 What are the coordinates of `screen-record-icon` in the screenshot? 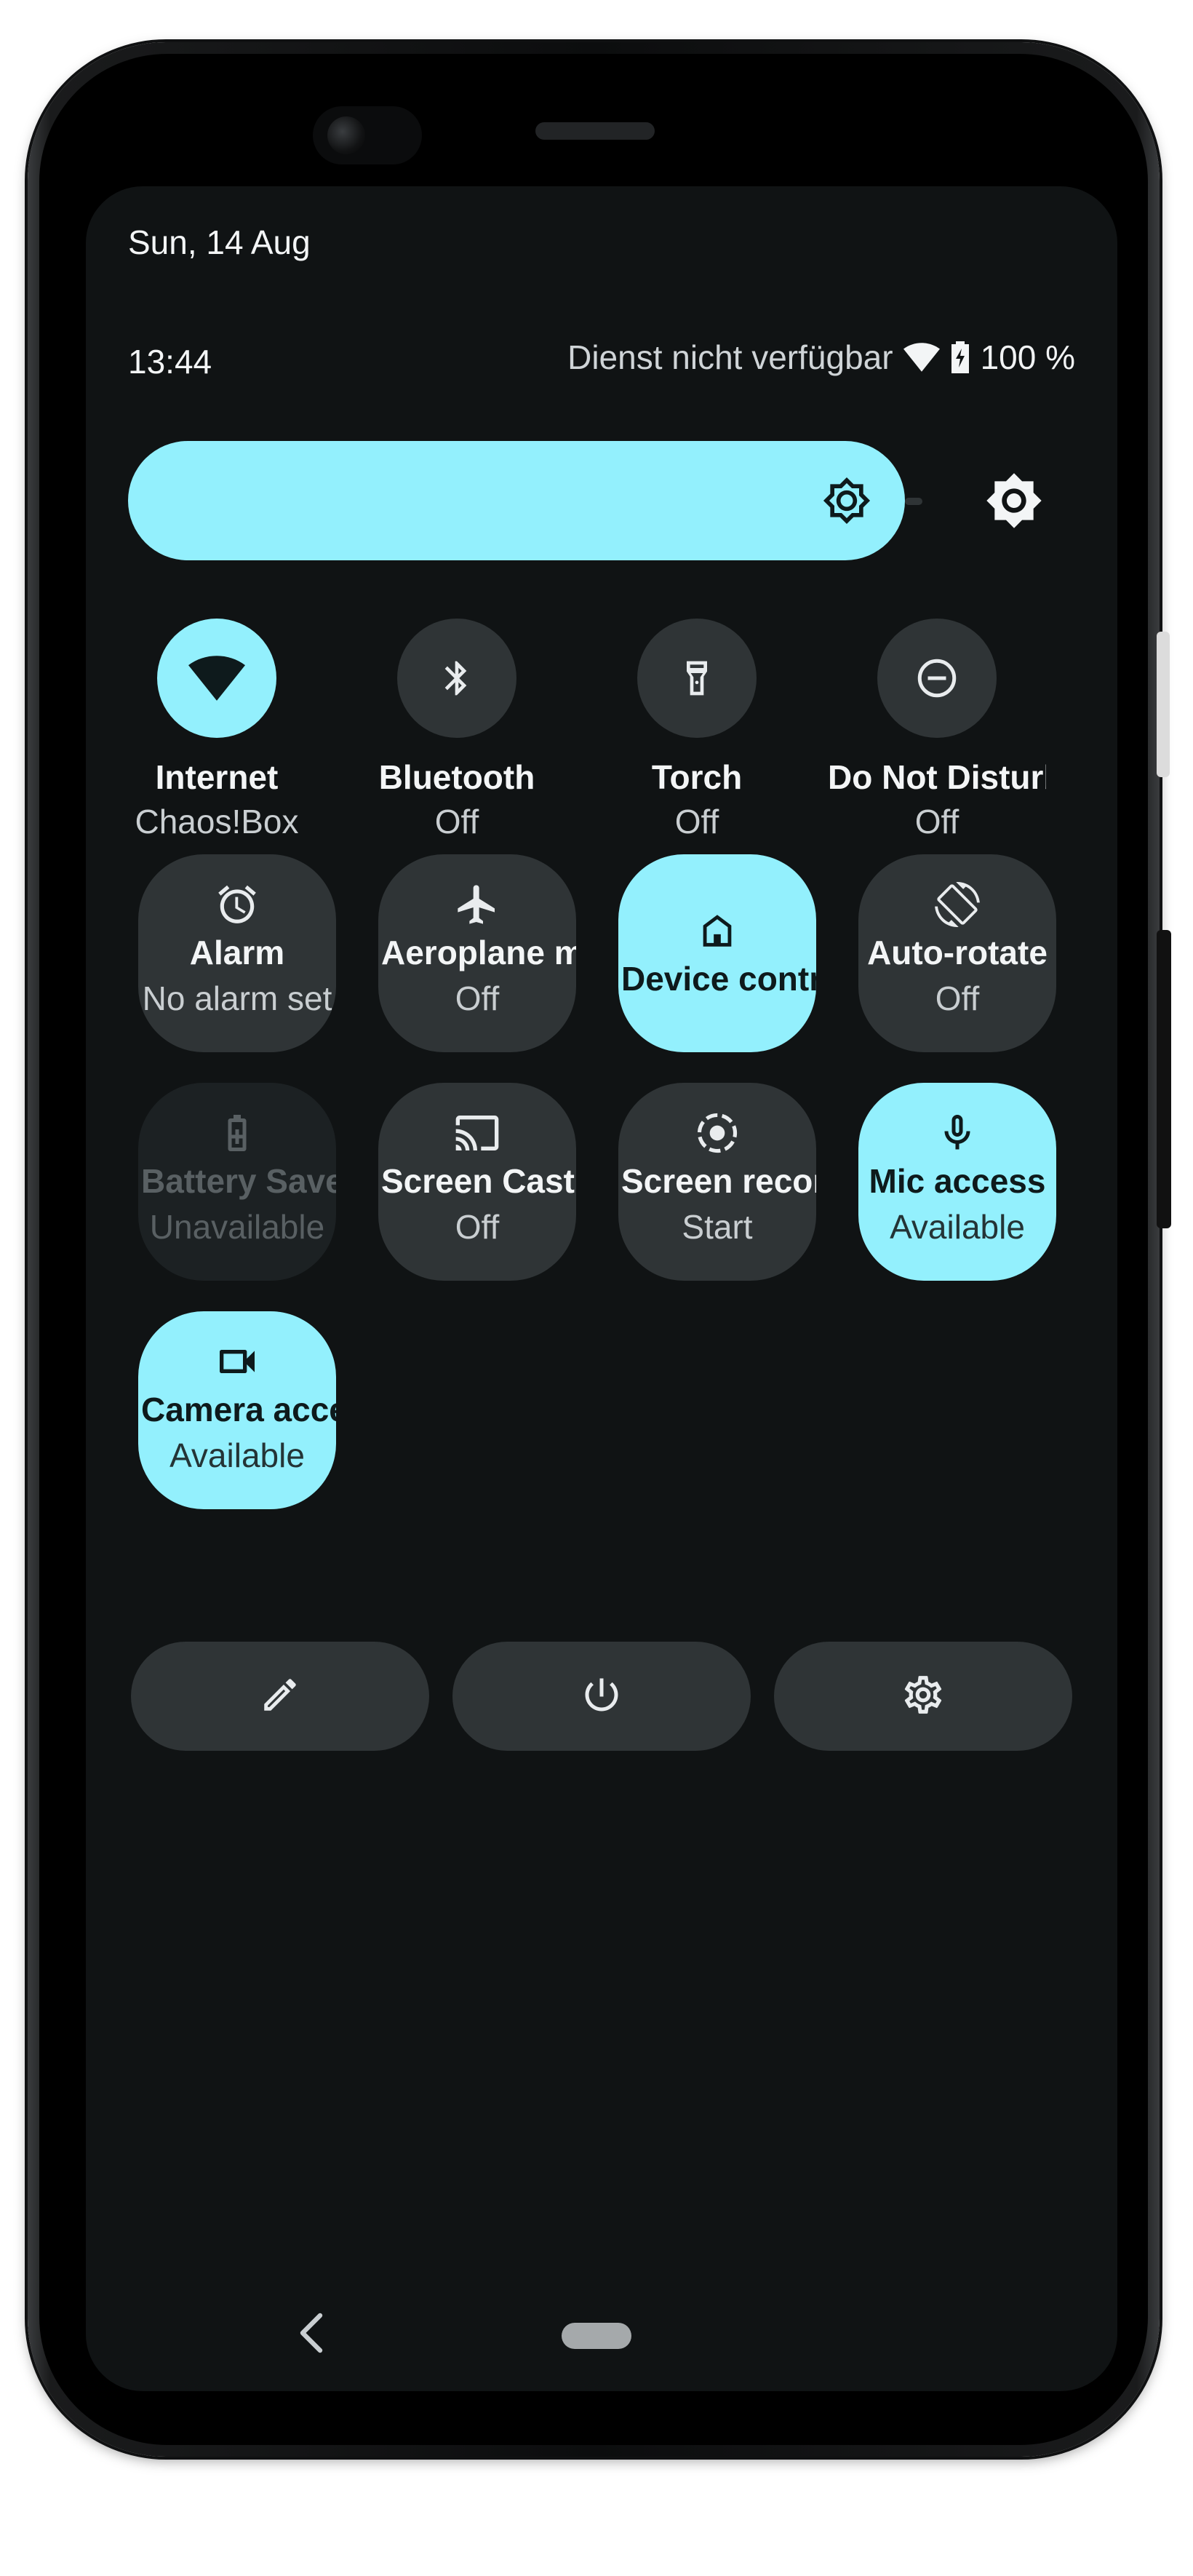 It's located at (717, 1133).